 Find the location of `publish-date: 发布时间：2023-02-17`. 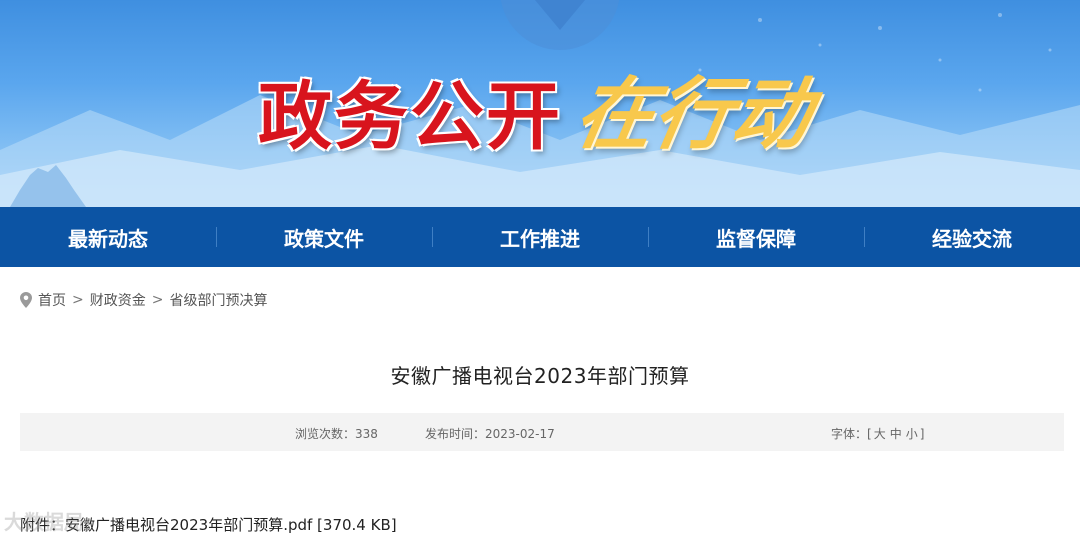

publish-date: 发布时间：2023-02-17 is located at coordinates (490, 434).